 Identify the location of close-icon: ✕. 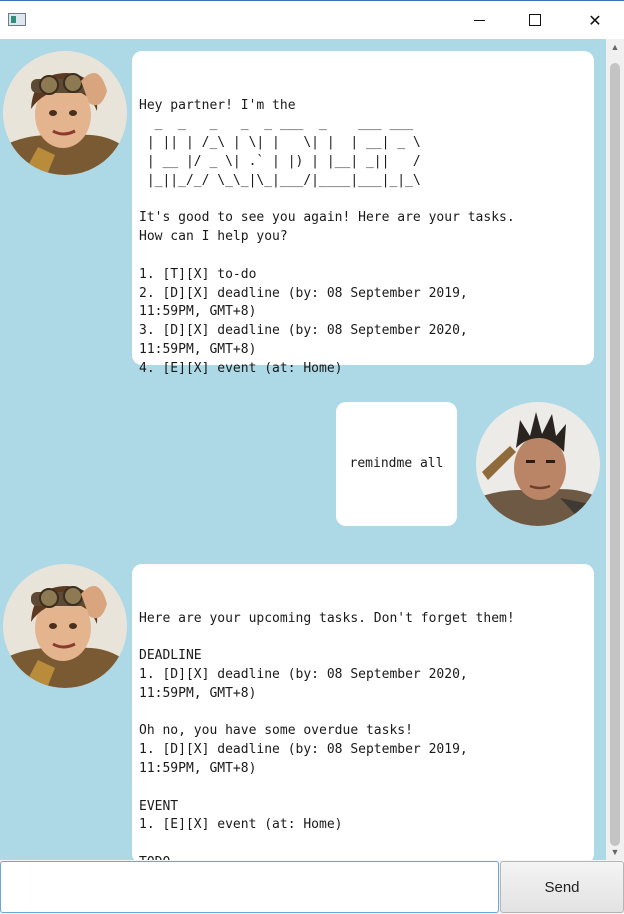
(595, 20).